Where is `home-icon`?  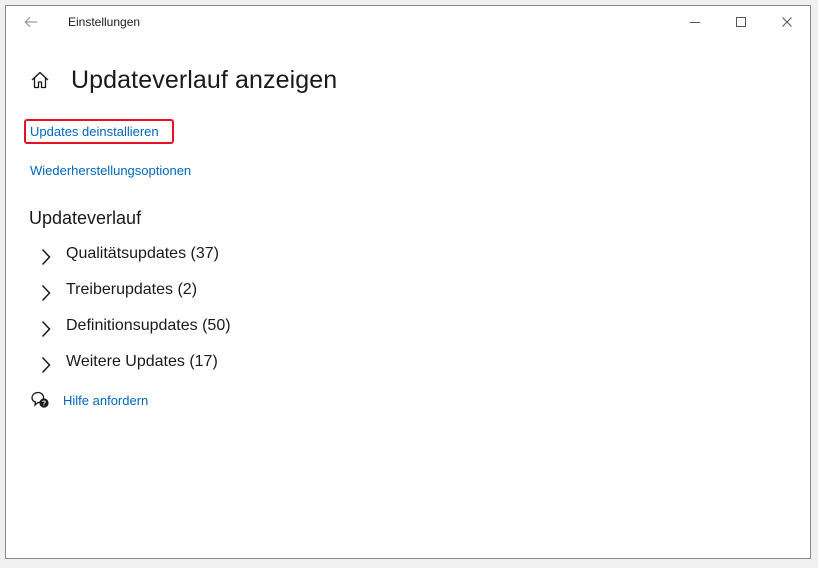
home-icon is located at coordinates (40, 80).